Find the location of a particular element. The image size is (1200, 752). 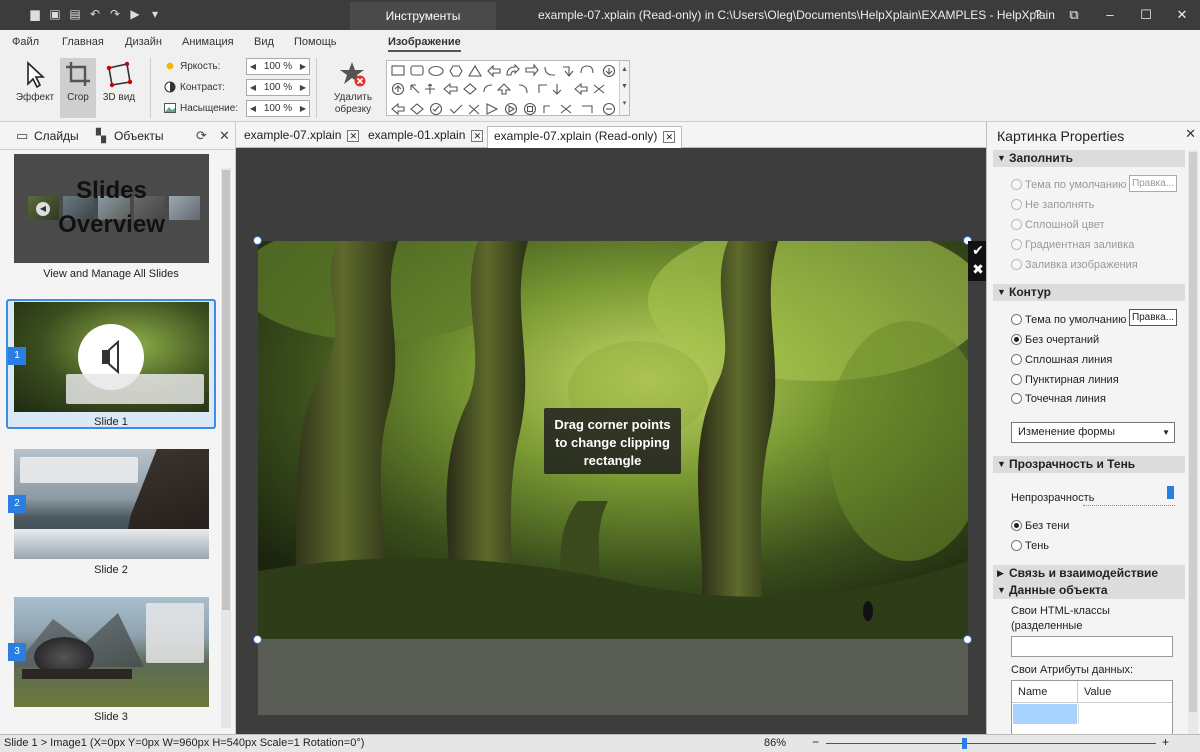

shape-gallery: ▲ ▼ ▾ is located at coordinates (508, 88).